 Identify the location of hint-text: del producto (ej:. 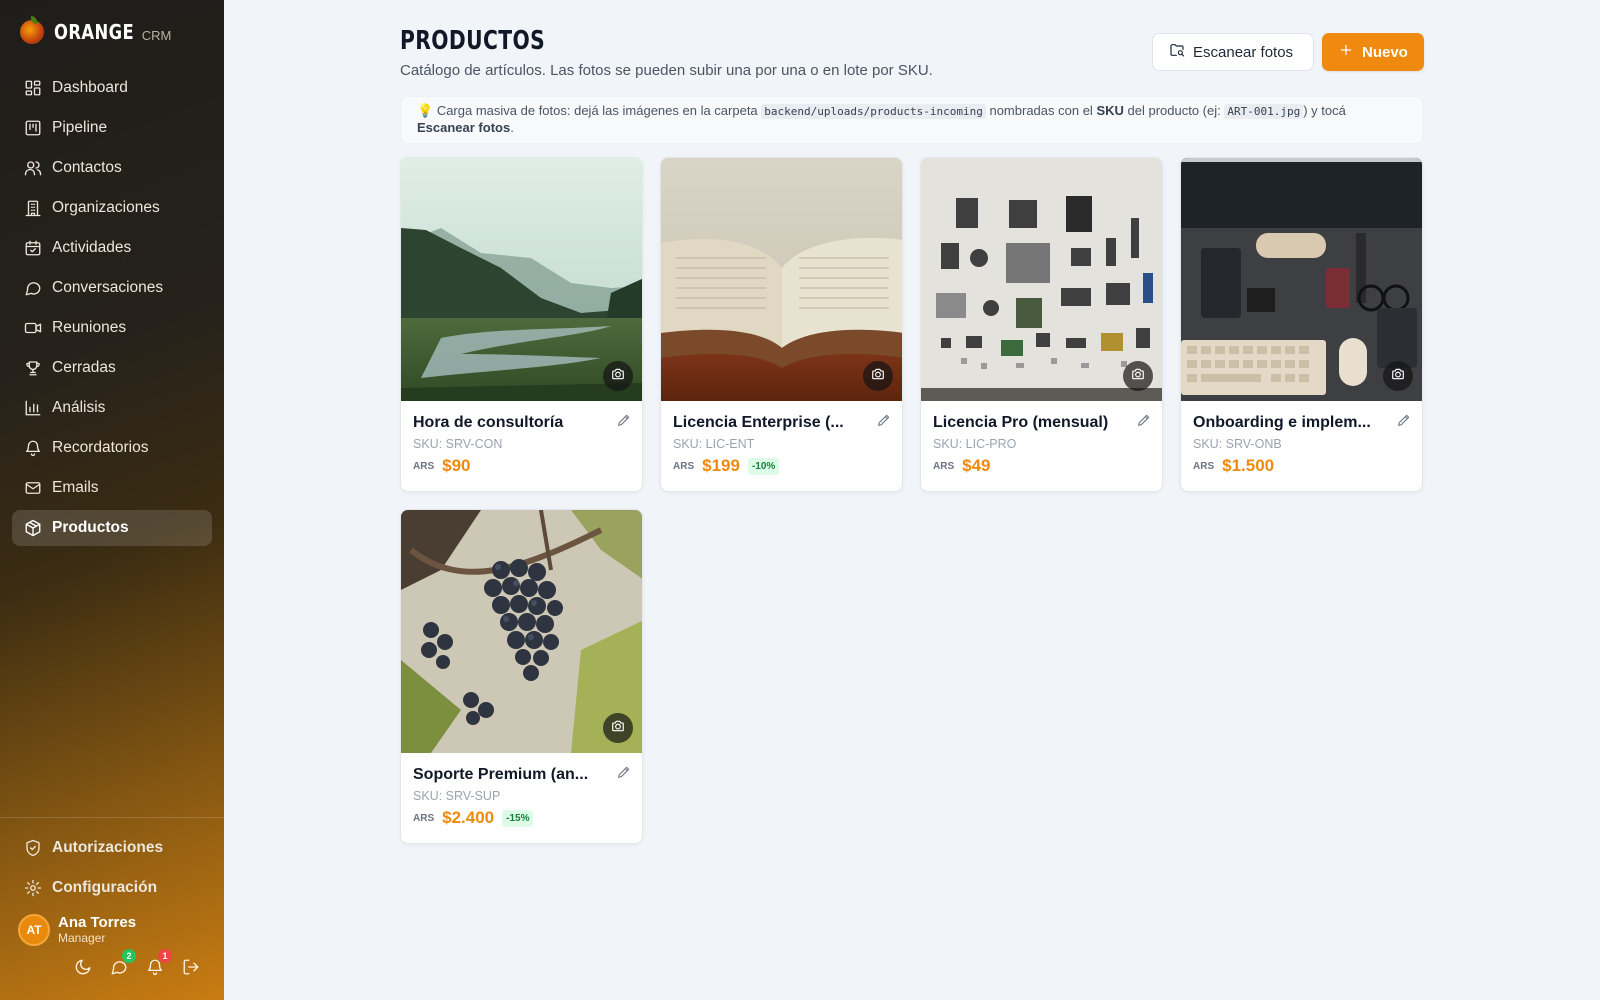
(1174, 110).